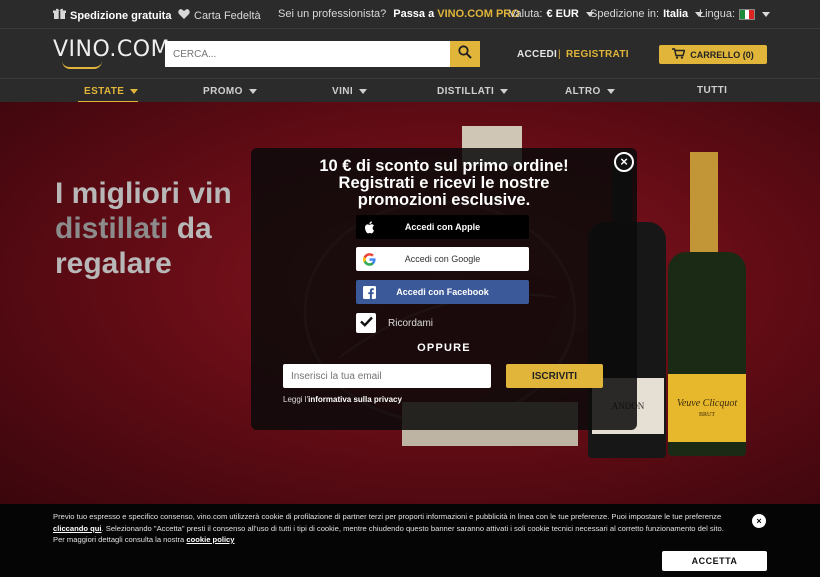  Describe the element at coordinates (625, 14) in the screenshot. I see `shipping-country-label: Spedizione in:` at that location.